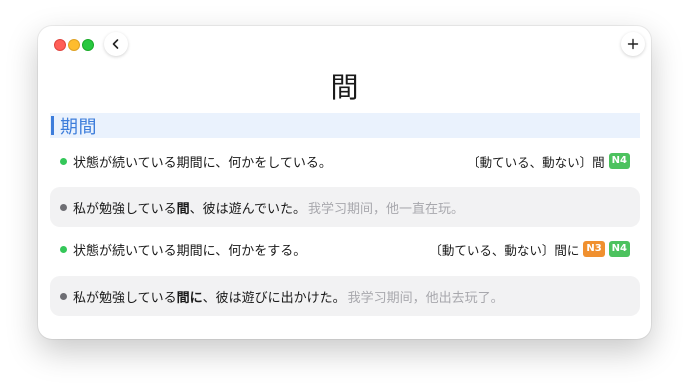  I want to click on plus-icon, so click(633, 44).